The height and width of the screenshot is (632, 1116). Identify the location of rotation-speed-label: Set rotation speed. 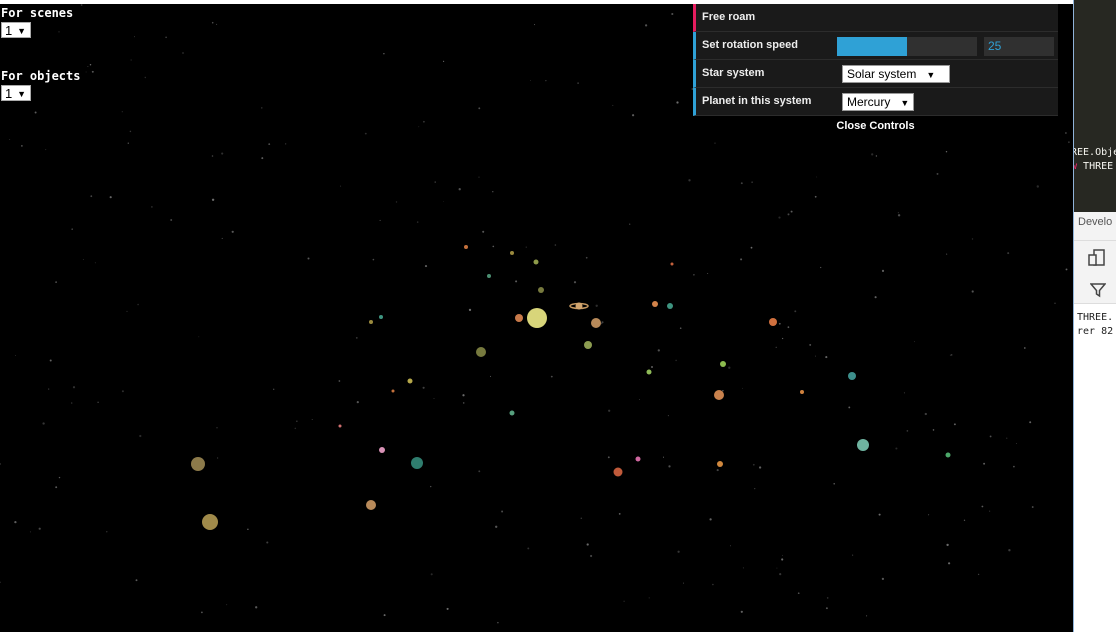
(750, 45).